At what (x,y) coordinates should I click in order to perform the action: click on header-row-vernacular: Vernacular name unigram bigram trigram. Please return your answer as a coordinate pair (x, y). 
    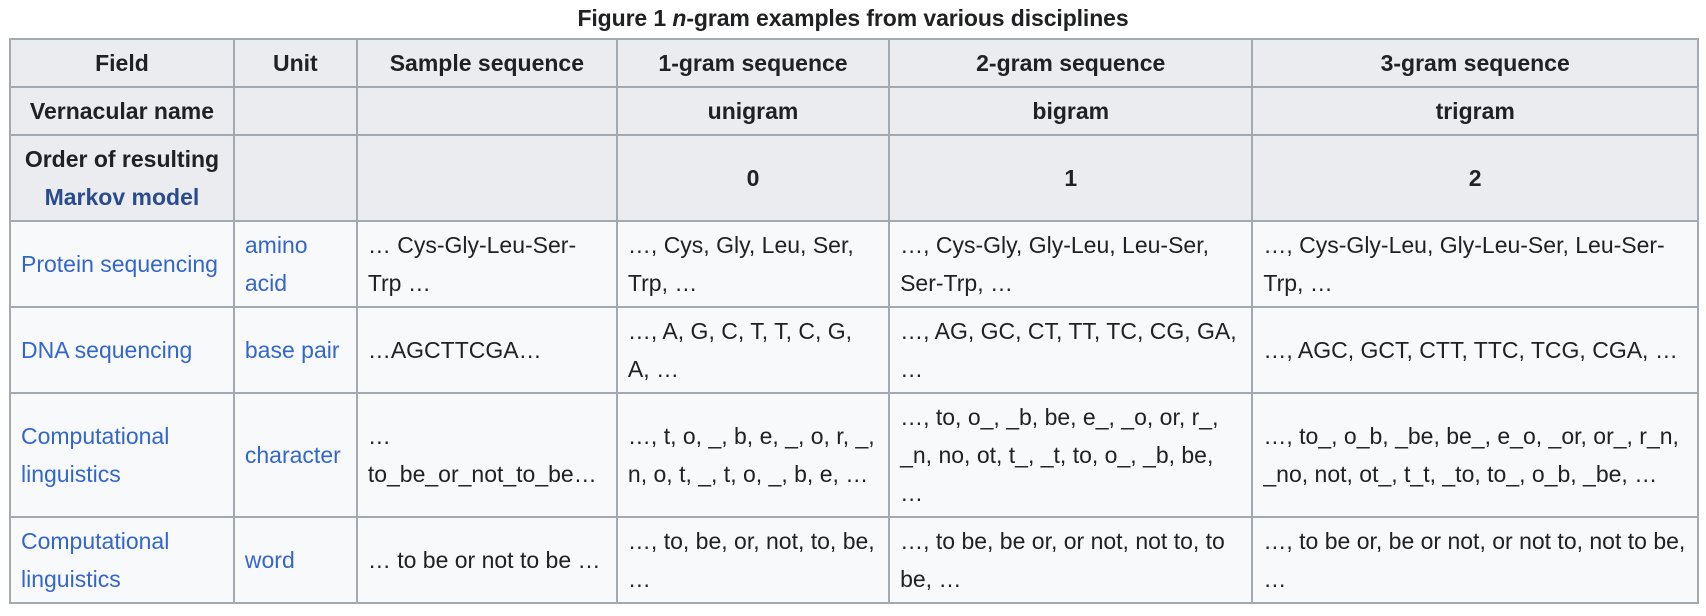
    Looking at the image, I should click on (854, 111).